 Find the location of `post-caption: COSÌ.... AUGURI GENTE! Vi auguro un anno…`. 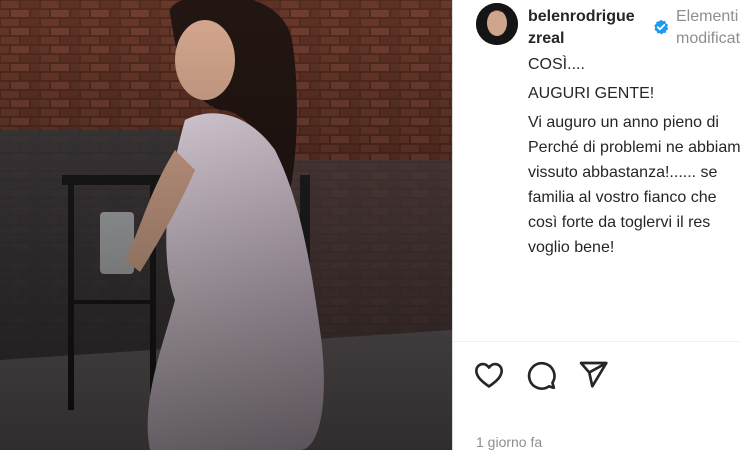

post-caption: COSÌ.... AUGURI GENTE! Vi auguro un anno… is located at coordinates (634, 156).